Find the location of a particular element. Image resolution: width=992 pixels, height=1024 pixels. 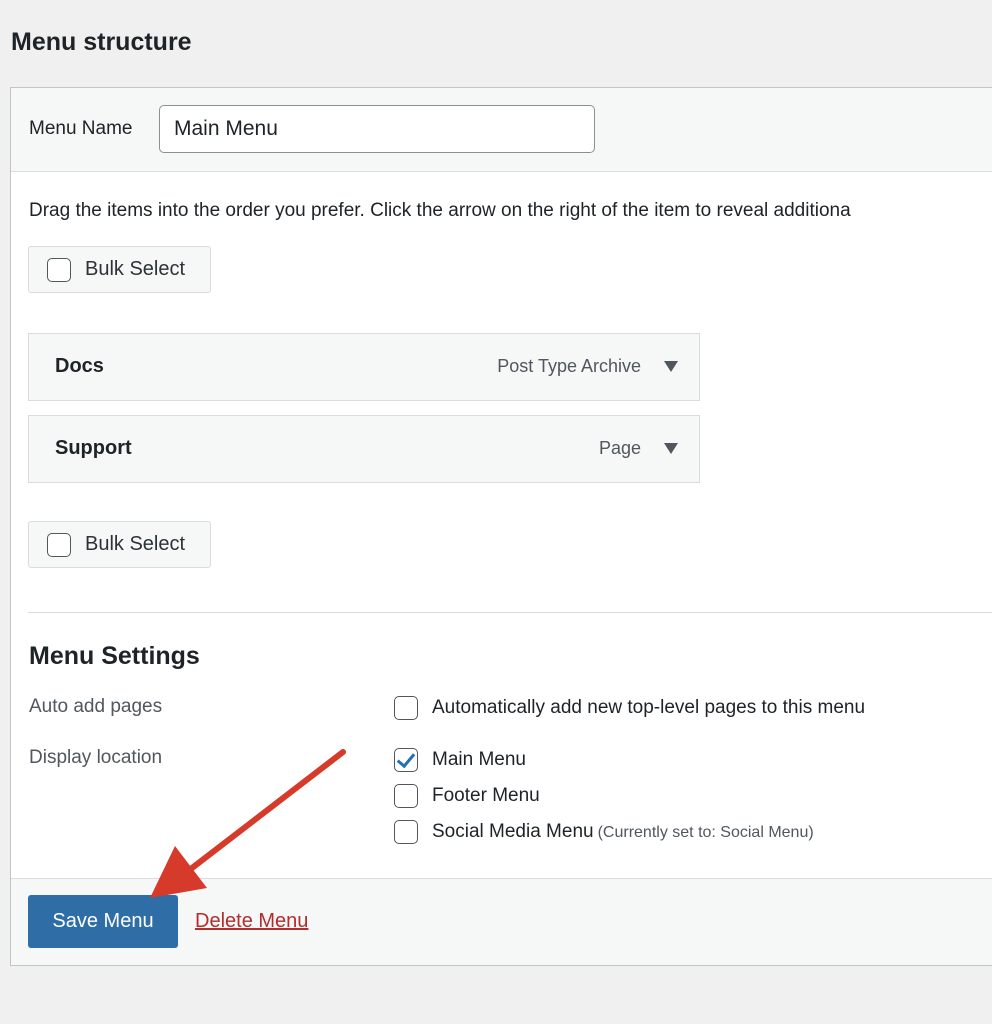

menu-item-type: Page is located at coordinates (619, 448).